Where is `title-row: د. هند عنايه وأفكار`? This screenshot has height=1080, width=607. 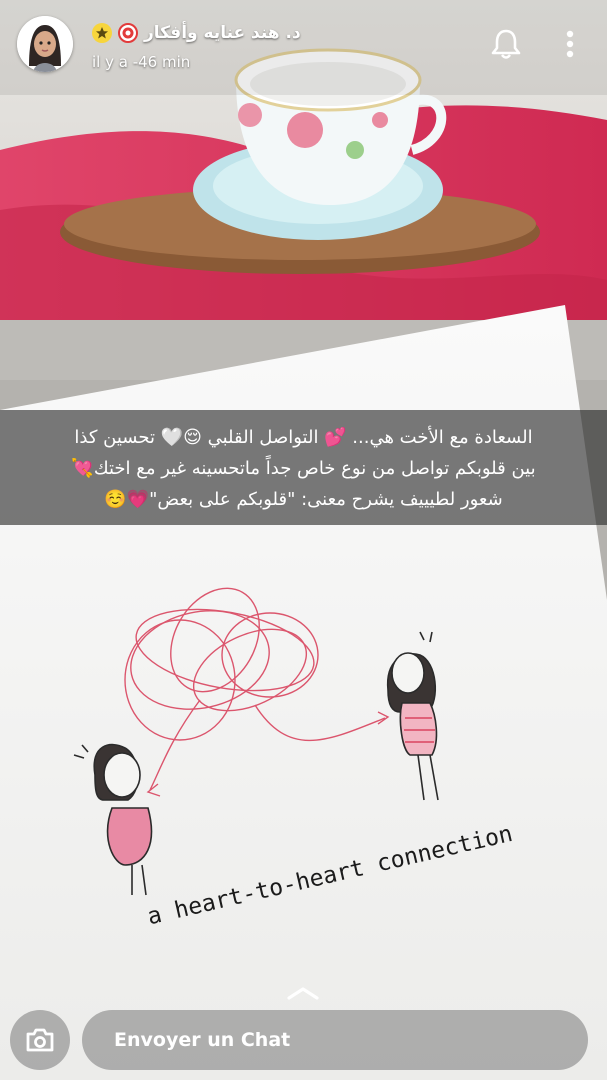 title-row: د. هند عنايه وأفكار is located at coordinates (196, 33).